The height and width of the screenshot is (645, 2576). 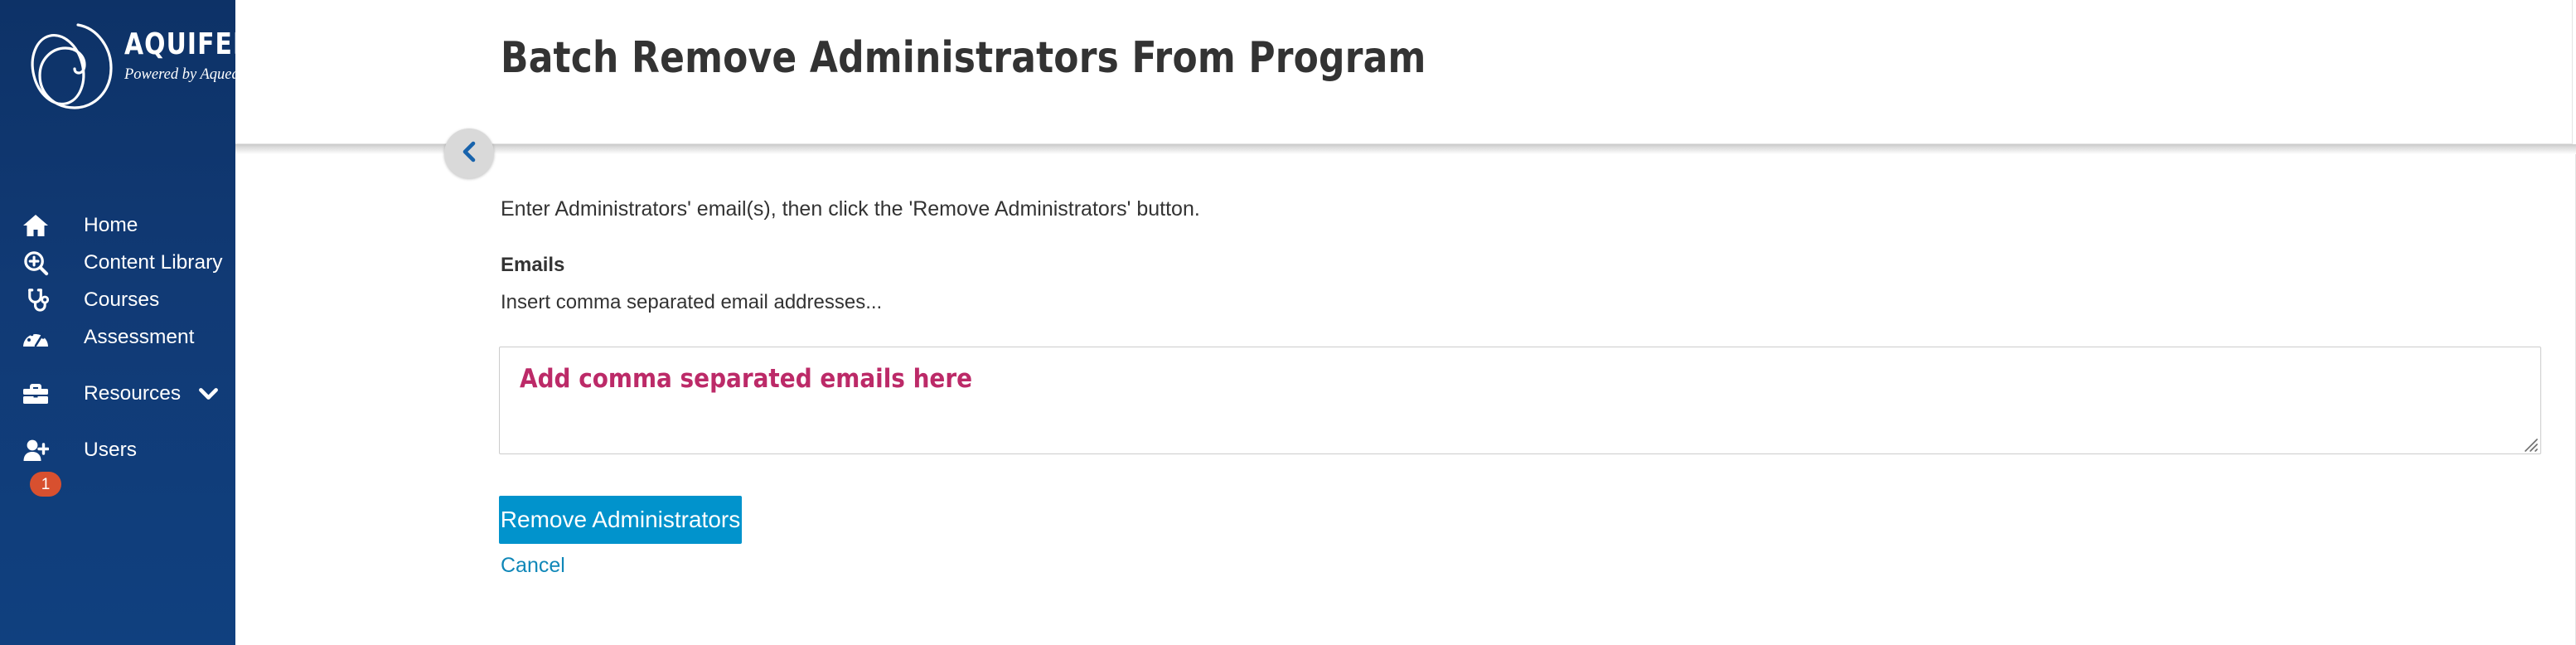 I want to click on sidebar-item-content-library: Content Library, so click(x=117, y=263).